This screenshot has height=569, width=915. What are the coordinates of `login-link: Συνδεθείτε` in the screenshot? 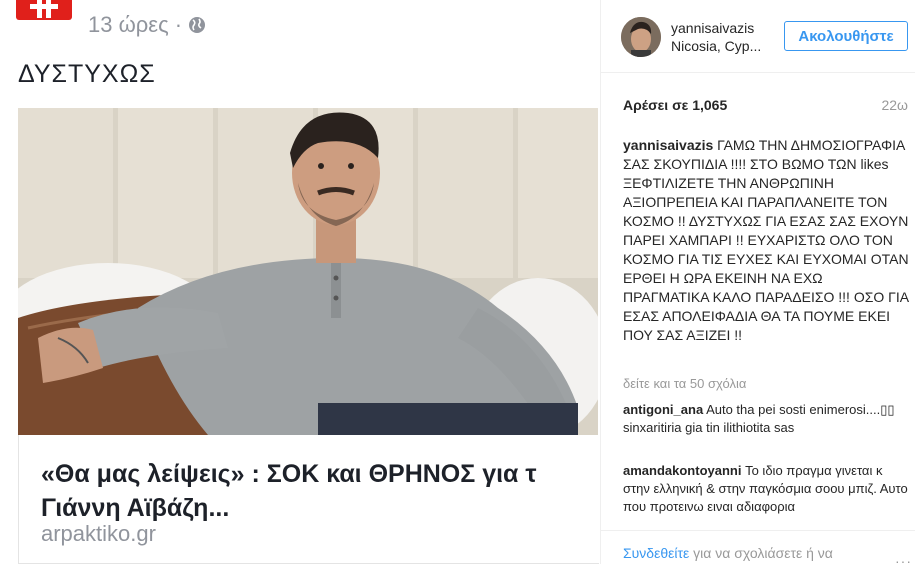 It's located at (656, 553).